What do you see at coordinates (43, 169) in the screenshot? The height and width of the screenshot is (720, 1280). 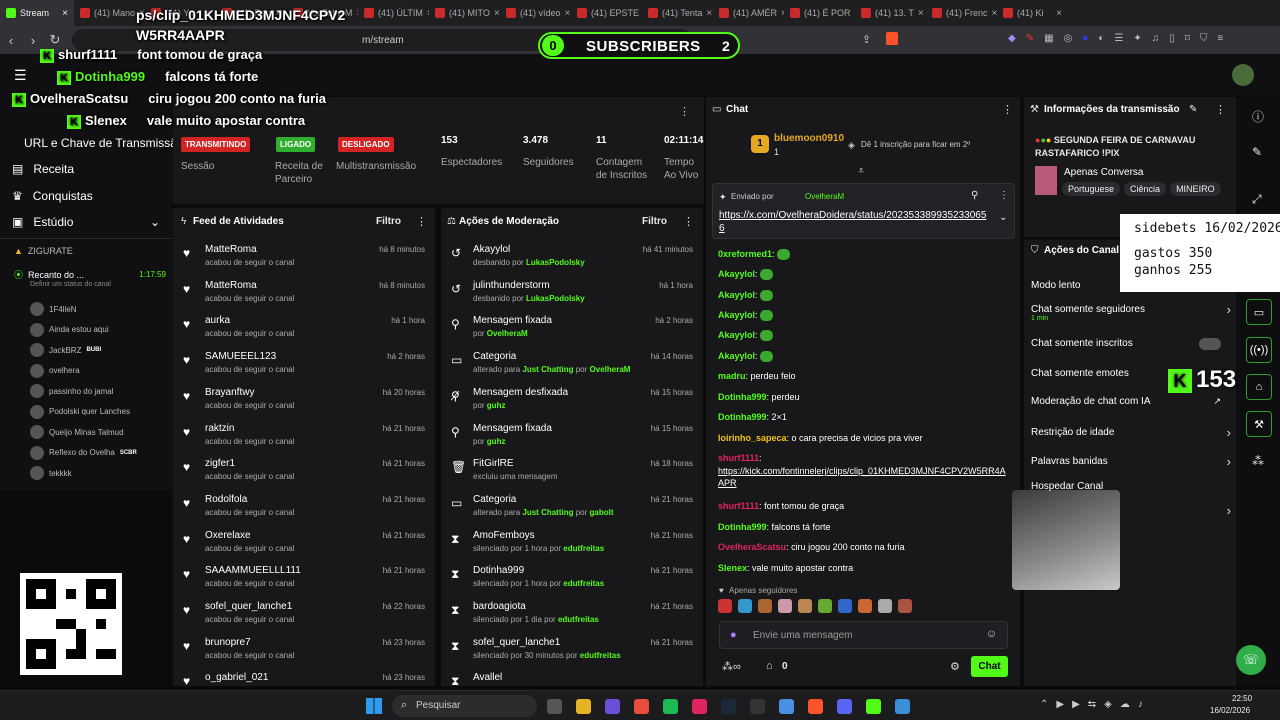 I see `sidebar-item-receita: ▤ Receita` at bounding box center [43, 169].